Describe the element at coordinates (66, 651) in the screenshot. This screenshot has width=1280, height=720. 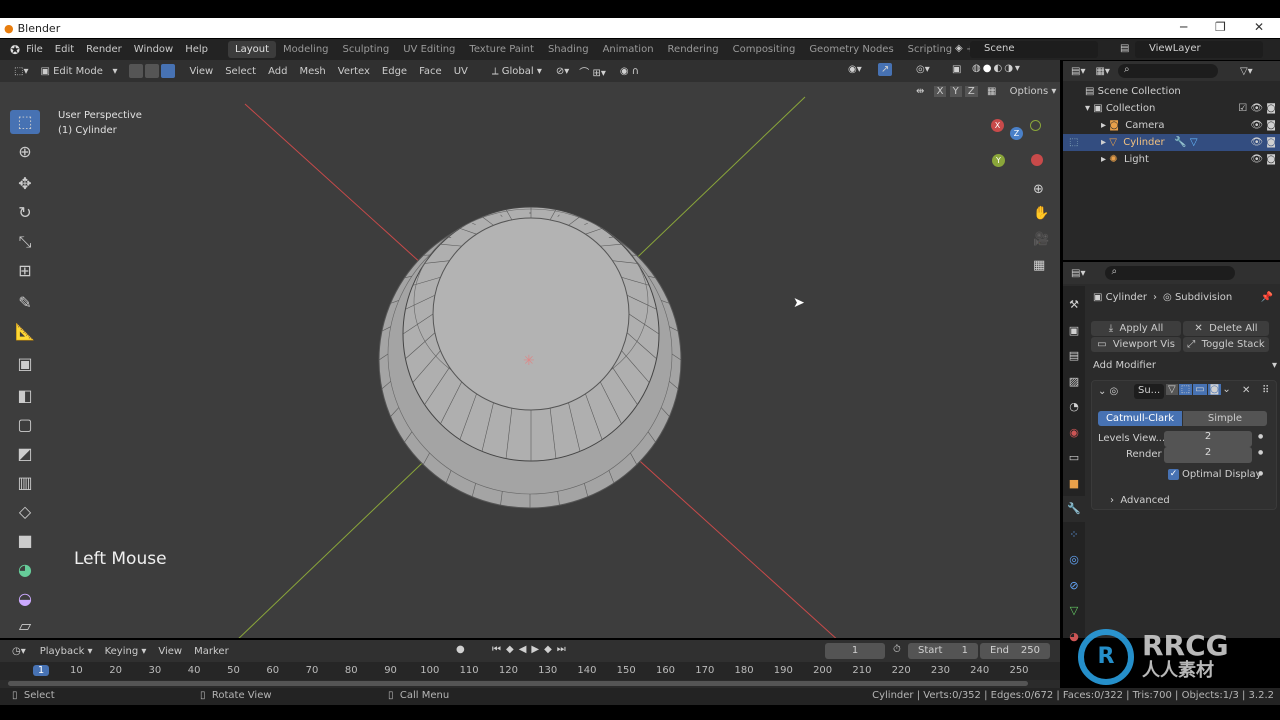
I see `menu-playback: Playback ▾` at that location.